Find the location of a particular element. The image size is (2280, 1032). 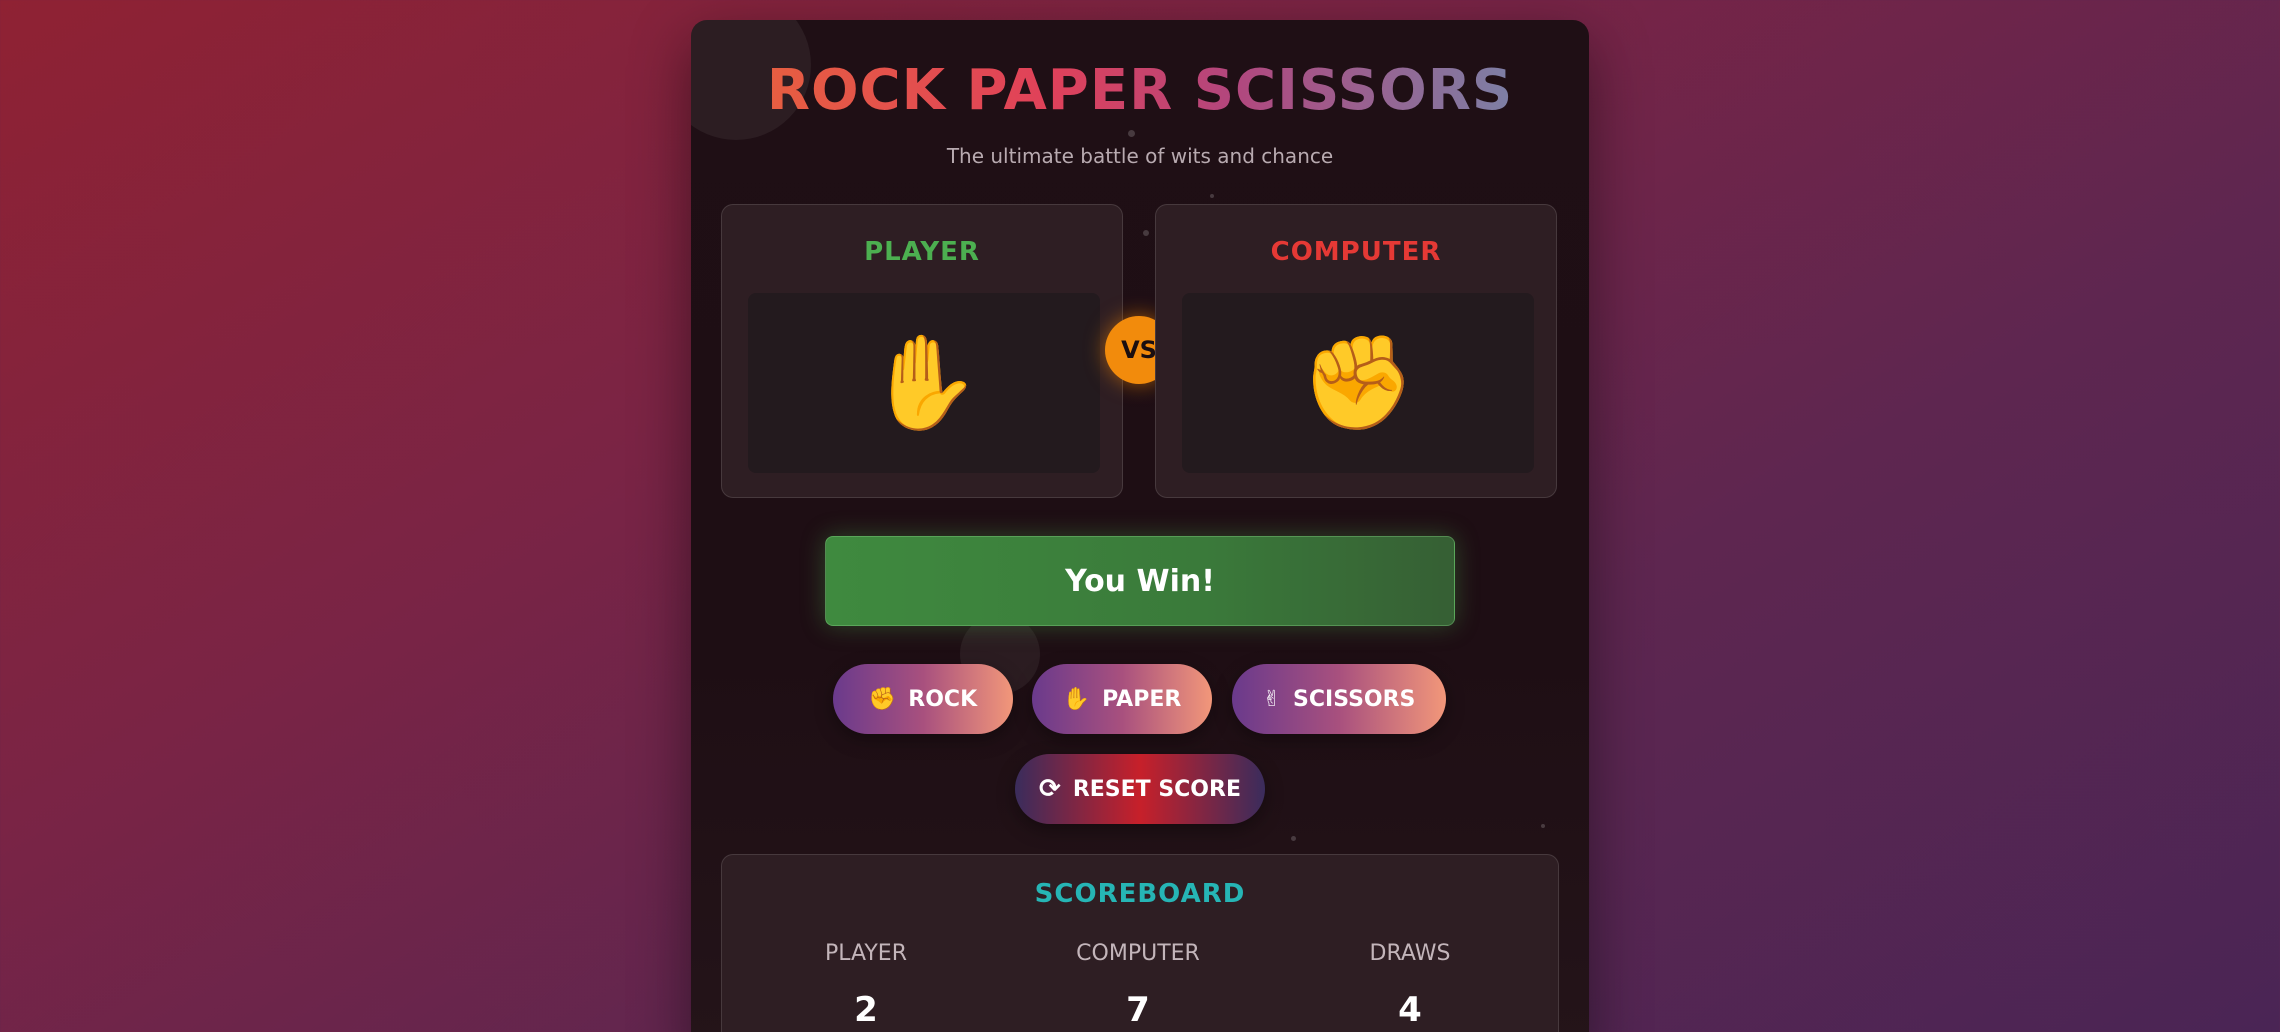

player-panel: PLAYER ✋ is located at coordinates (922, 351).